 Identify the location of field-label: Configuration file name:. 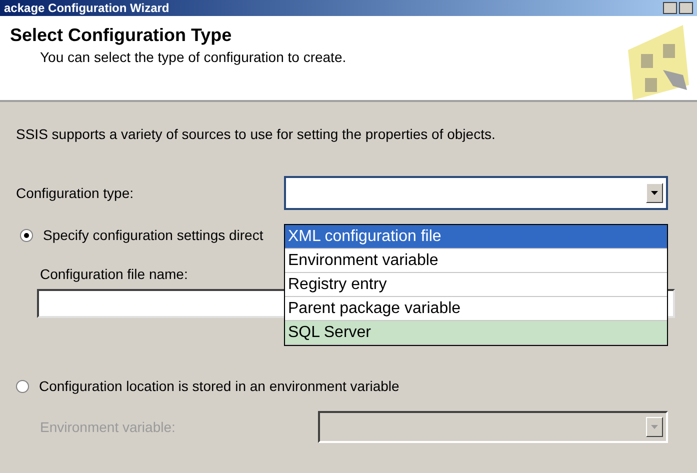
(114, 274).